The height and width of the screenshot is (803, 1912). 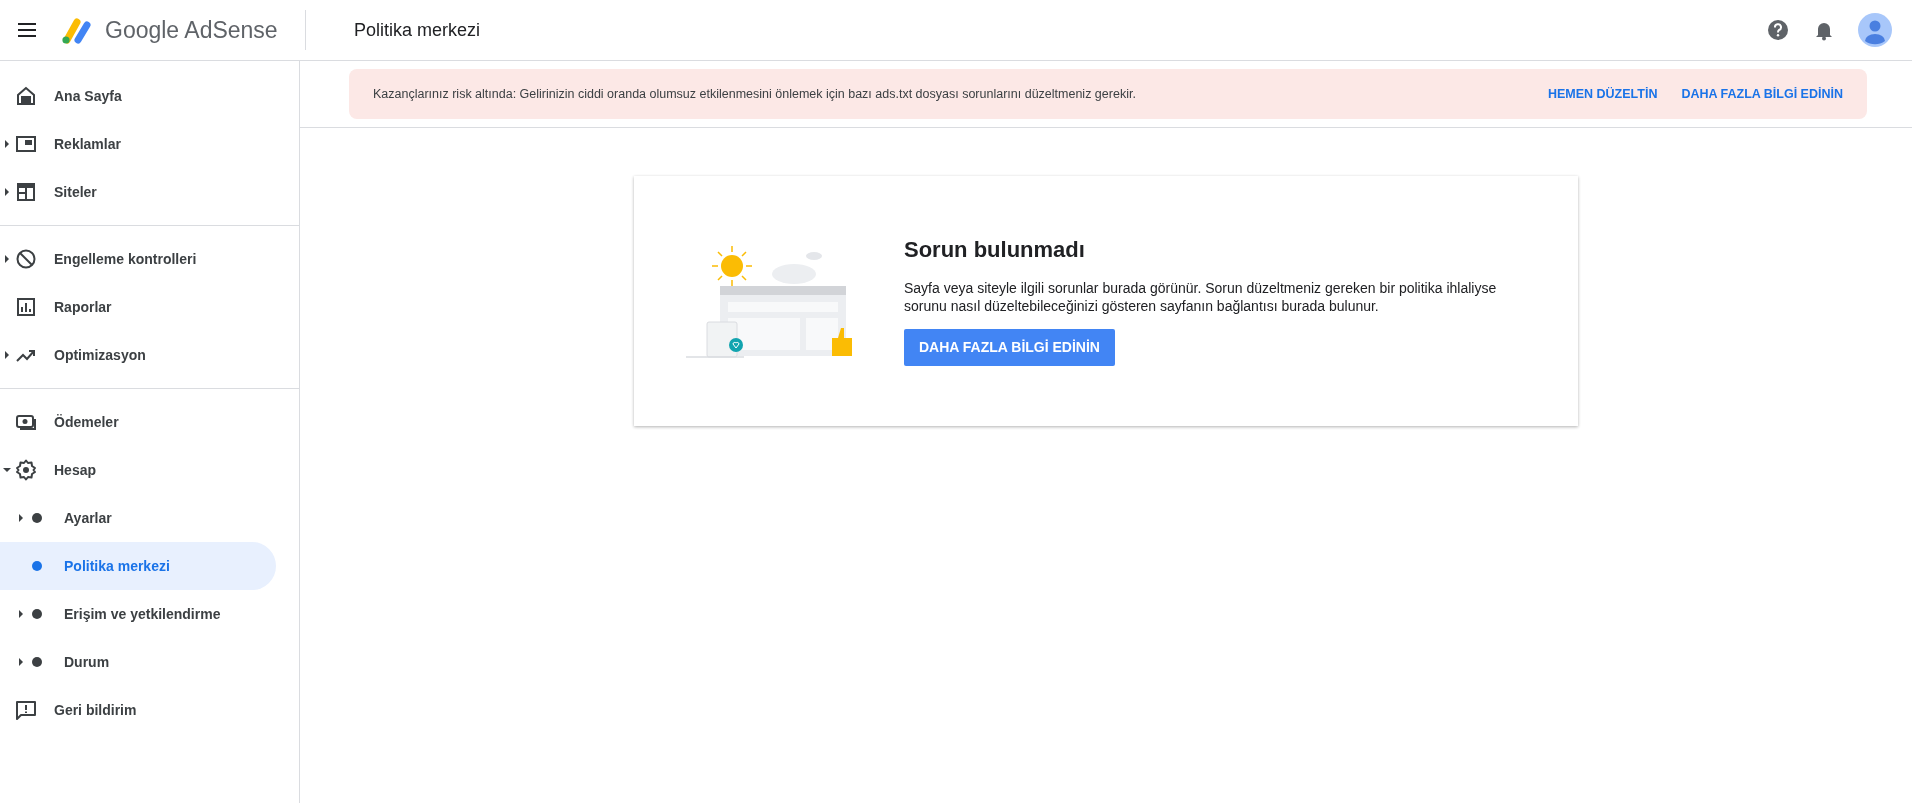 What do you see at coordinates (138, 470) in the screenshot?
I see `sidebar-item: Hesap` at bounding box center [138, 470].